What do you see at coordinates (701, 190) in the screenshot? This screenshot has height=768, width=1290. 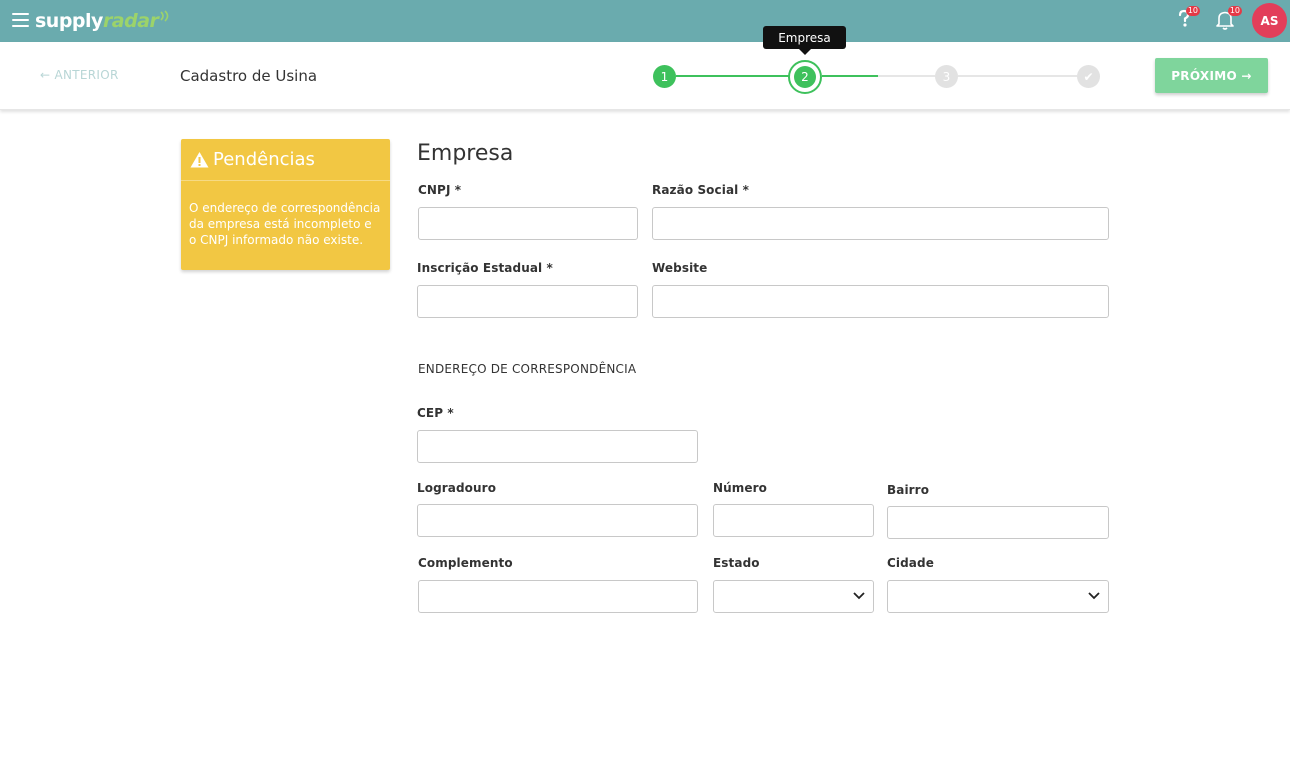 I see `razao-social-label: Razão Social *` at bounding box center [701, 190].